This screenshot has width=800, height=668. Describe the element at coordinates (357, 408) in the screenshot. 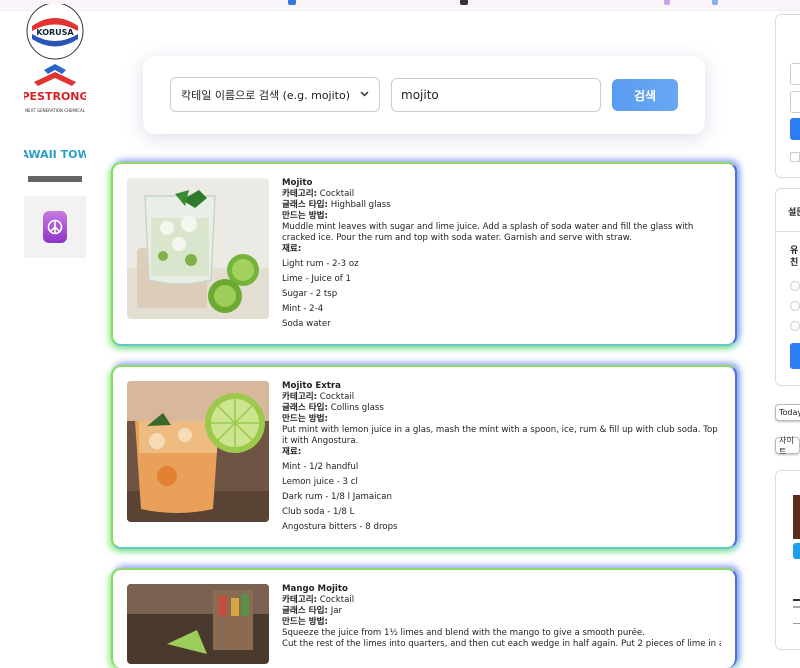

I see `glass-value: Collins glass` at that location.